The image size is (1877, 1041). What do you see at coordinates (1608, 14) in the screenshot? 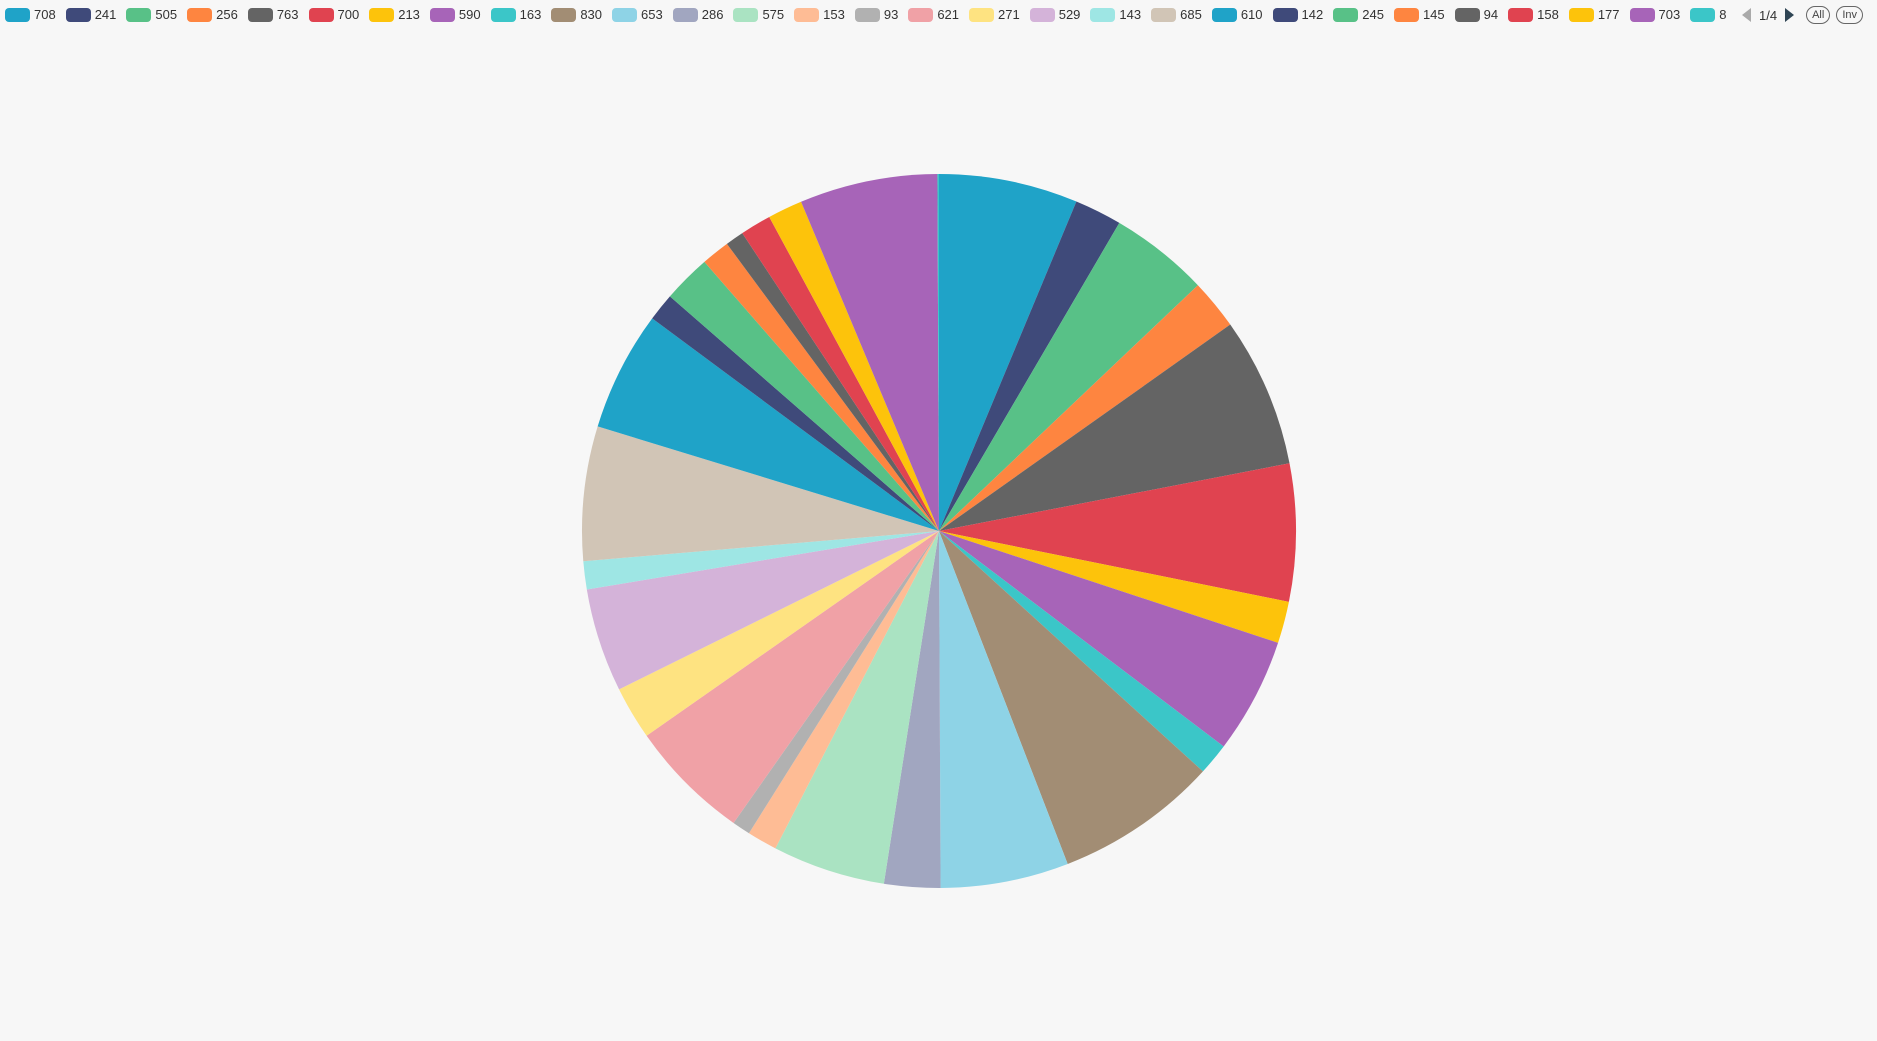
I see `legend-label: 177` at bounding box center [1608, 14].